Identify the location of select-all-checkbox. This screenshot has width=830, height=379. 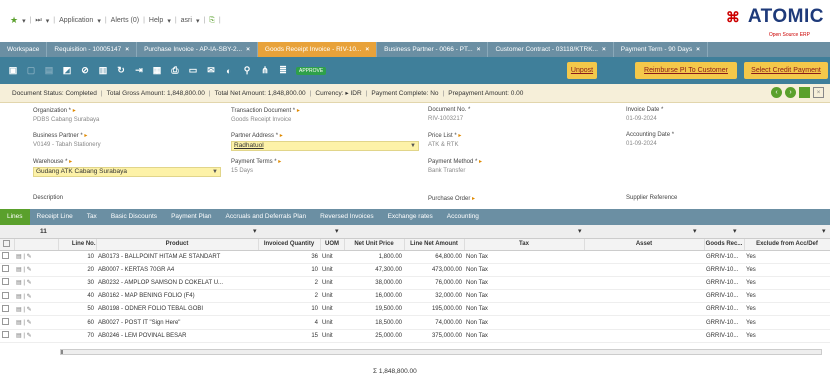
(7, 245).